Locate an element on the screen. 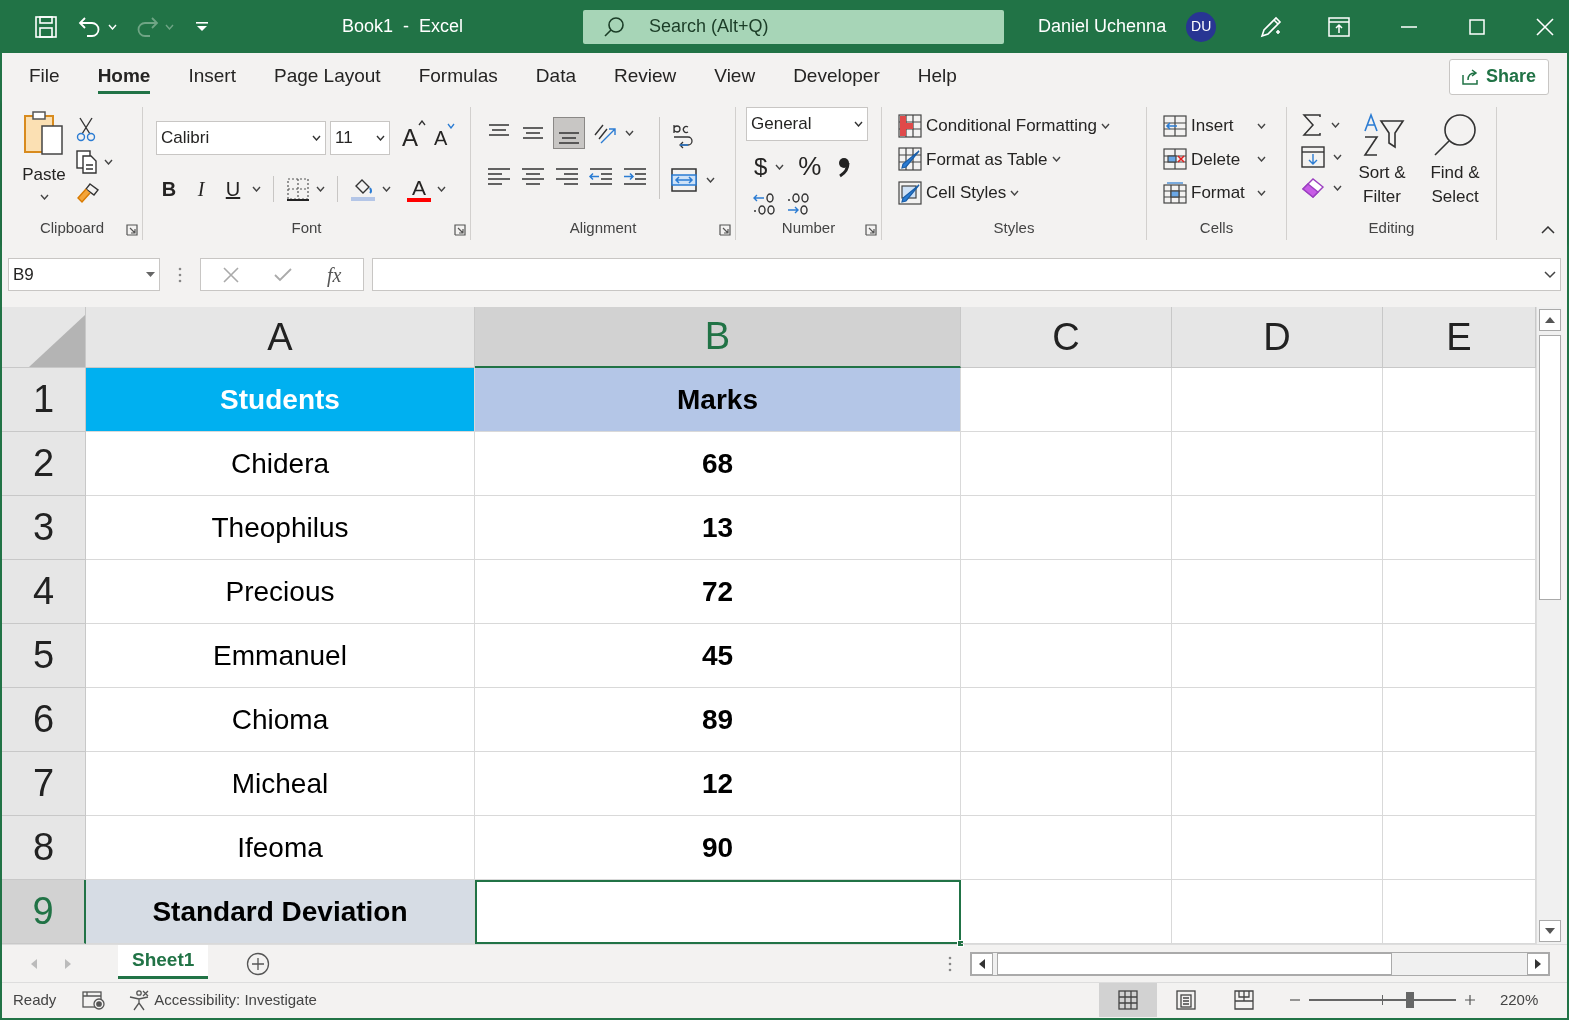  decrease-decimal-icon is located at coordinates (798, 204).